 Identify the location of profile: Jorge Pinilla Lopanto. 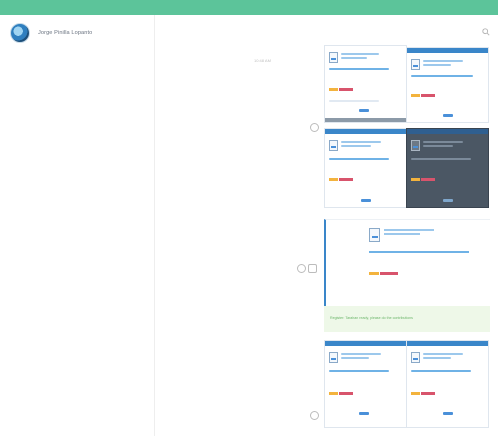
(51, 33).